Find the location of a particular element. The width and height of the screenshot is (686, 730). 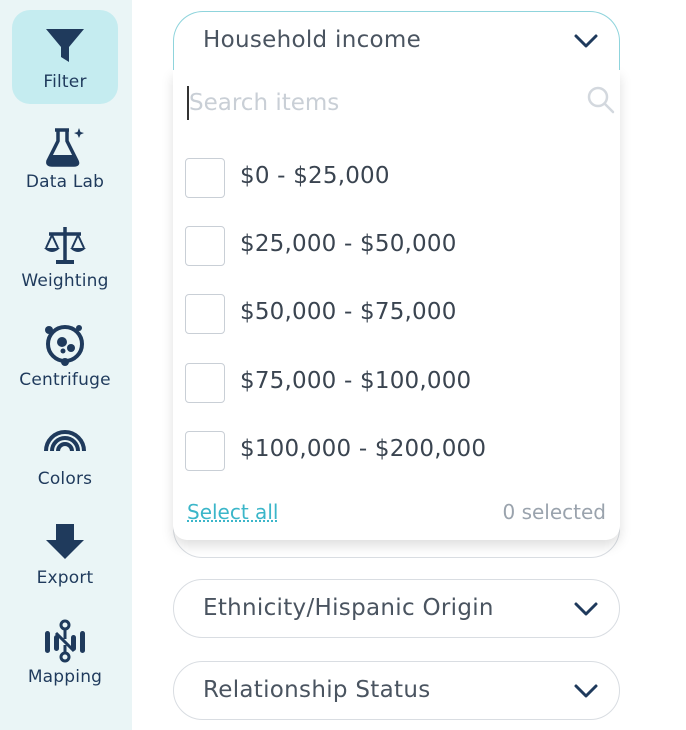

filter-select-household-income: Household income is located at coordinates (396, 40).